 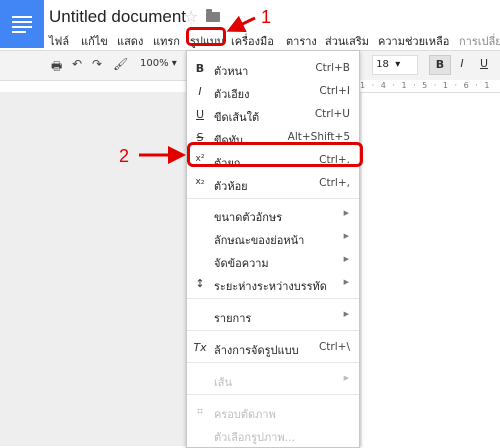 What do you see at coordinates (197, 89) in the screenshot?
I see `annotation-arrows` at bounding box center [197, 89].